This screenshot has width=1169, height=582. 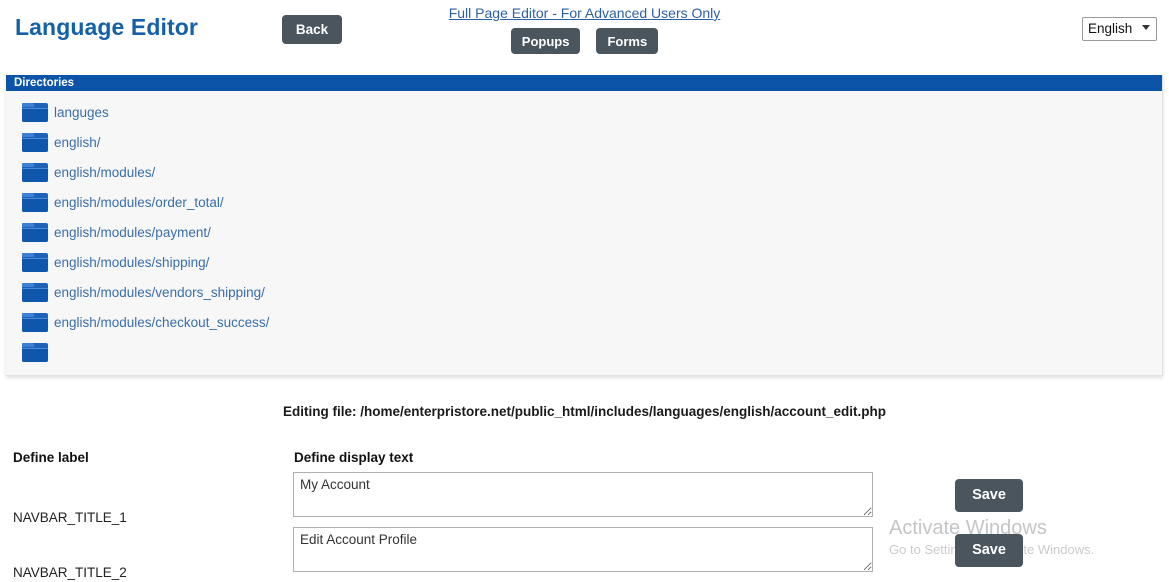 What do you see at coordinates (627, 41) in the screenshot?
I see `forms-button: Forms` at bounding box center [627, 41].